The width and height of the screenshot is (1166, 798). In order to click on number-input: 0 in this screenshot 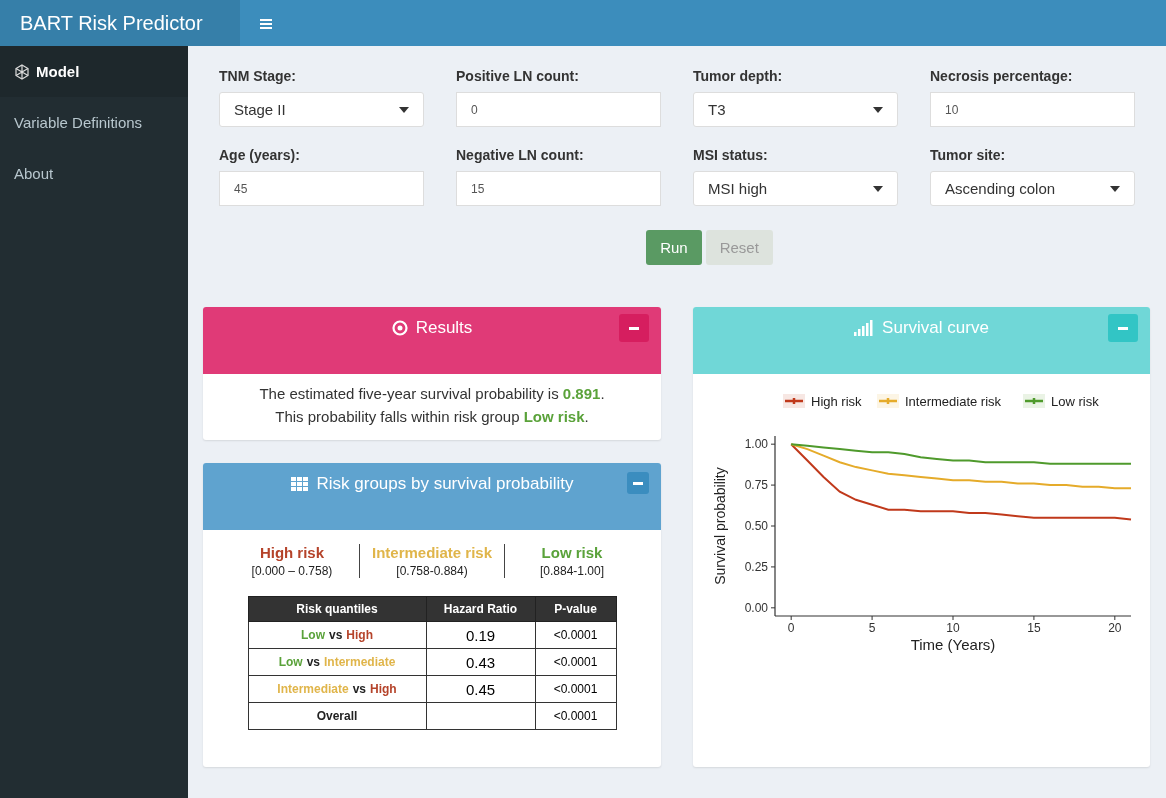, I will do `click(558, 109)`.